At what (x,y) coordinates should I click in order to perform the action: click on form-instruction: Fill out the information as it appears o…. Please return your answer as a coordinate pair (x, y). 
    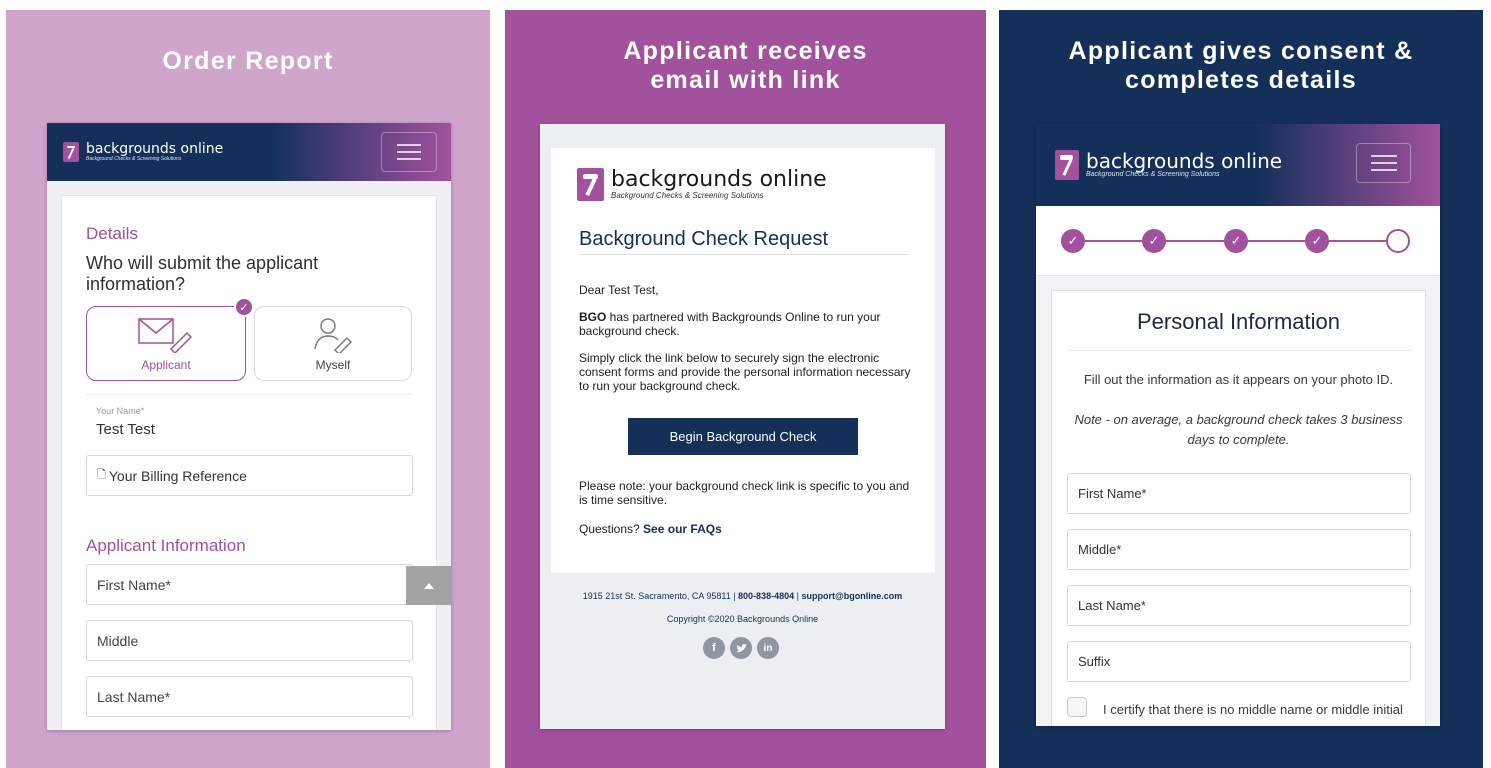
    Looking at the image, I should click on (1238, 379).